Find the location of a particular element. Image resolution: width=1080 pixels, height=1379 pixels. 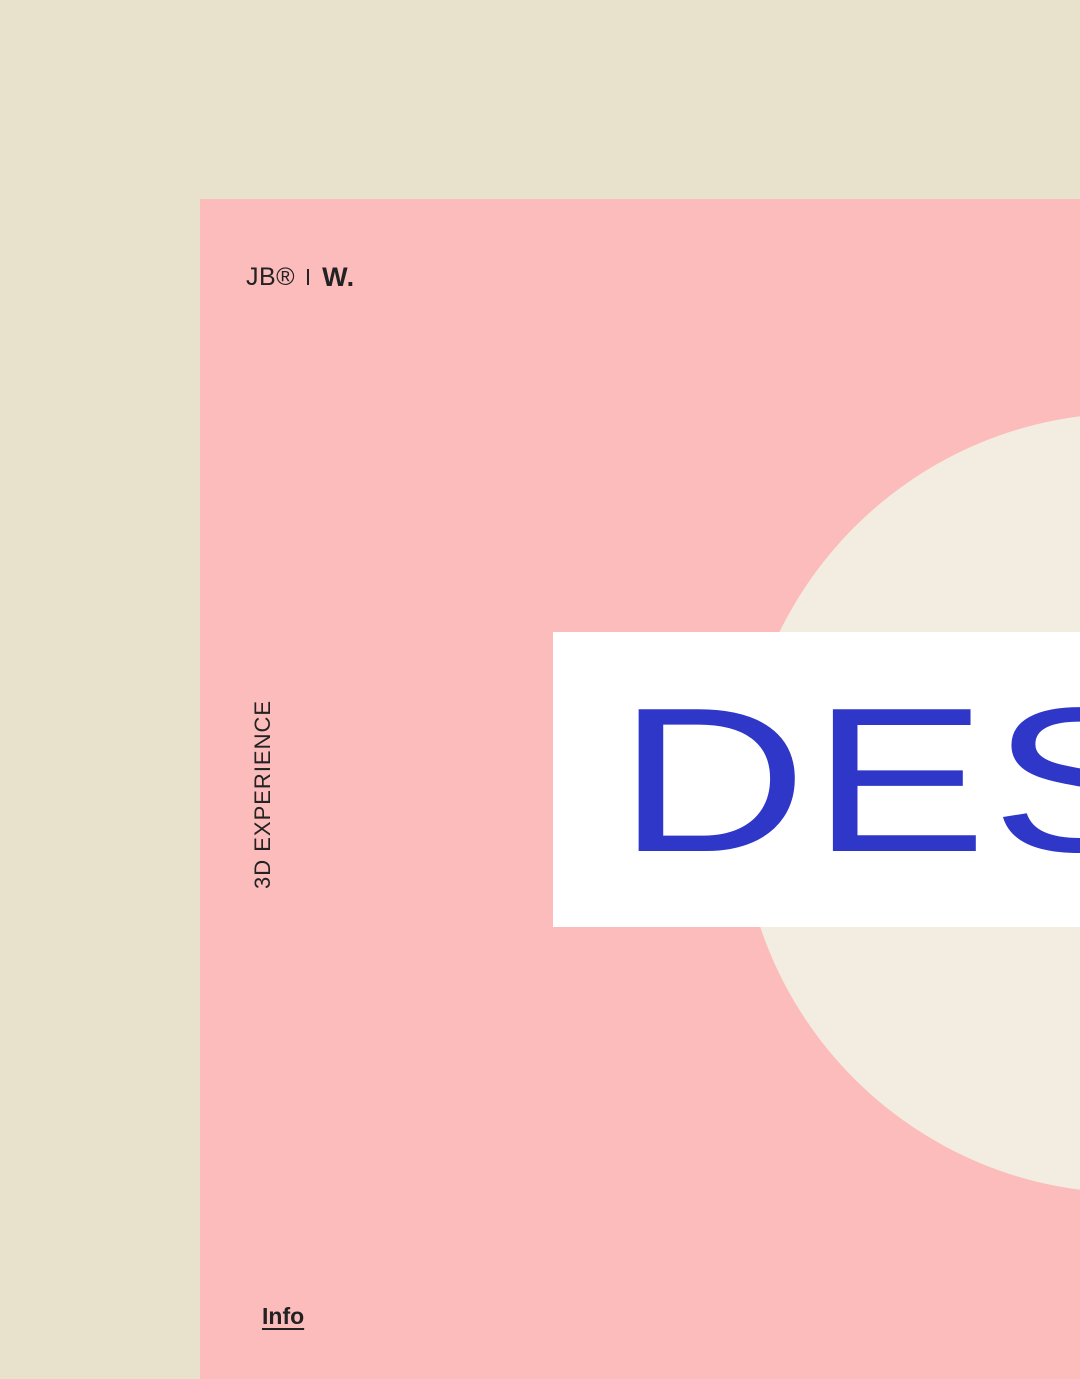

logo-w-text: W. is located at coordinates (338, 276).